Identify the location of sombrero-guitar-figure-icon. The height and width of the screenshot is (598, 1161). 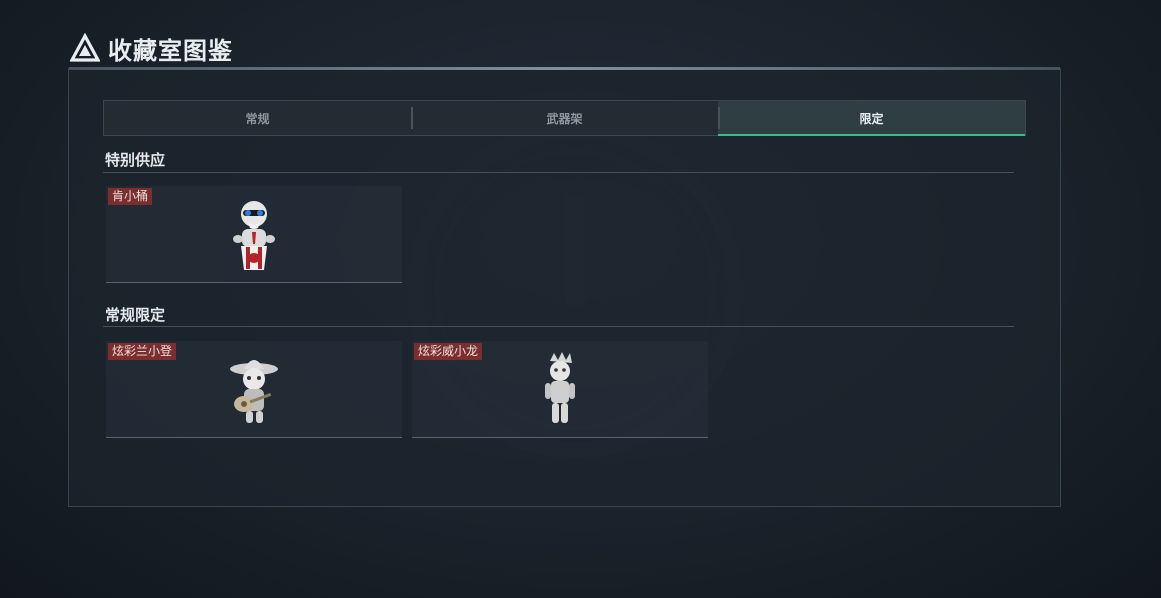
(254, 391).